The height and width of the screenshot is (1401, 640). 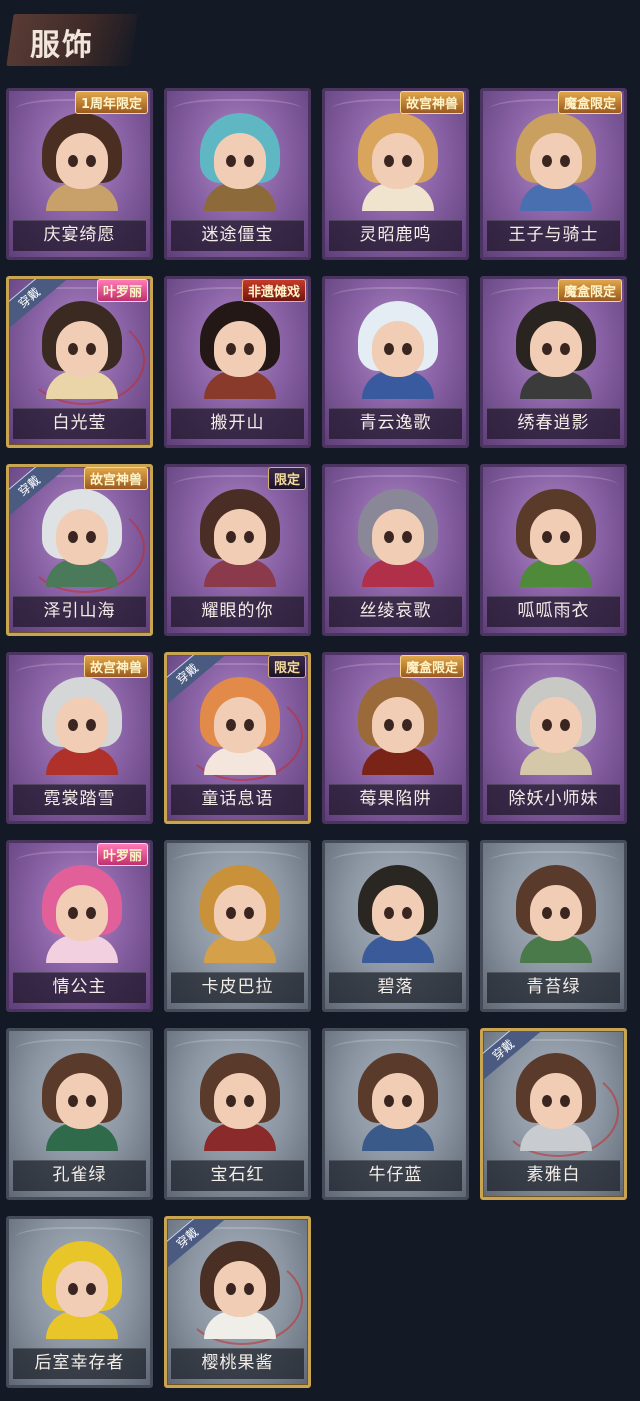 I want to click on outfit-card: 樱桃果酱 穿戴, so click(x=237, y=1302).